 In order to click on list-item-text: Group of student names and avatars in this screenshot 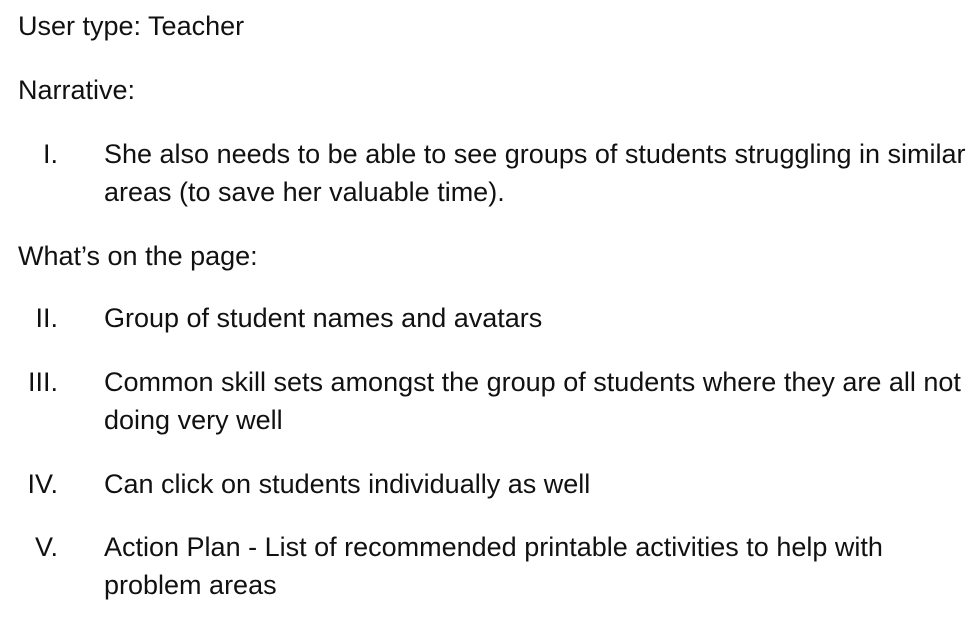, I will do `click(323, 318)`.